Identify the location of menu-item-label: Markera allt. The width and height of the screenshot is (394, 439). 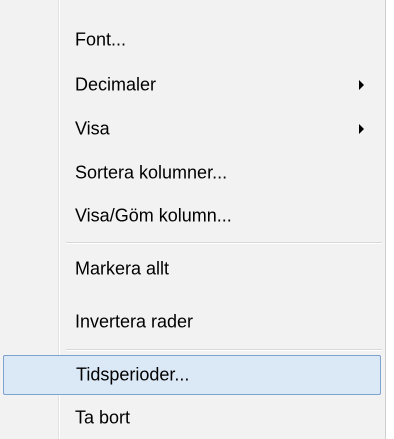
(122, 268).